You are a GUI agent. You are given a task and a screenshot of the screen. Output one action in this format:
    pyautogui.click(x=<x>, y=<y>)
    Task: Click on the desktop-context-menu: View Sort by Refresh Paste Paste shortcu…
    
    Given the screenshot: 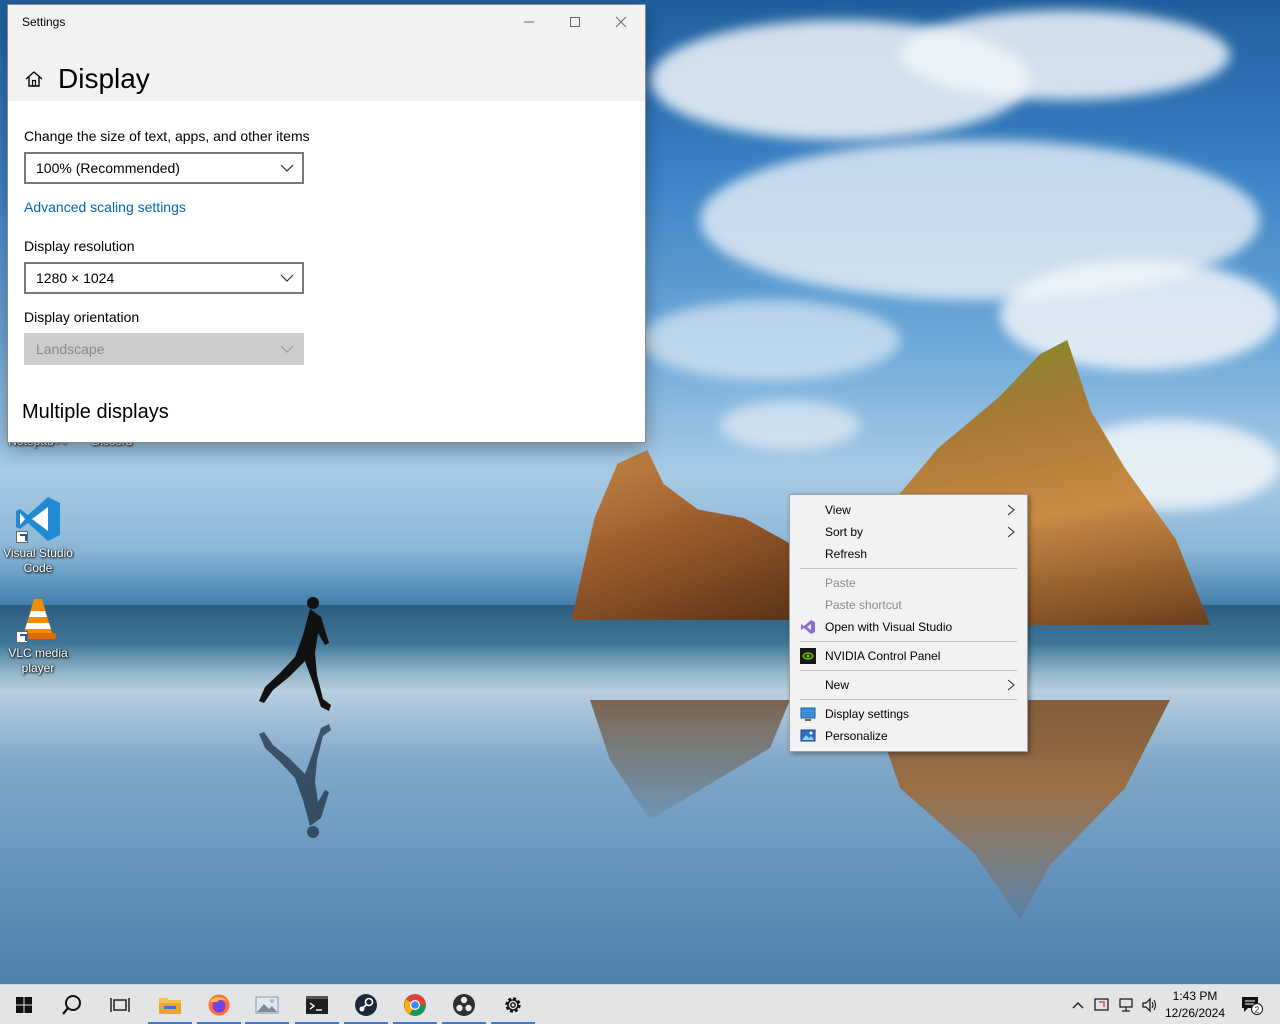 What is the action you would take?
    pyautogui.click(x=908, y=623)
    